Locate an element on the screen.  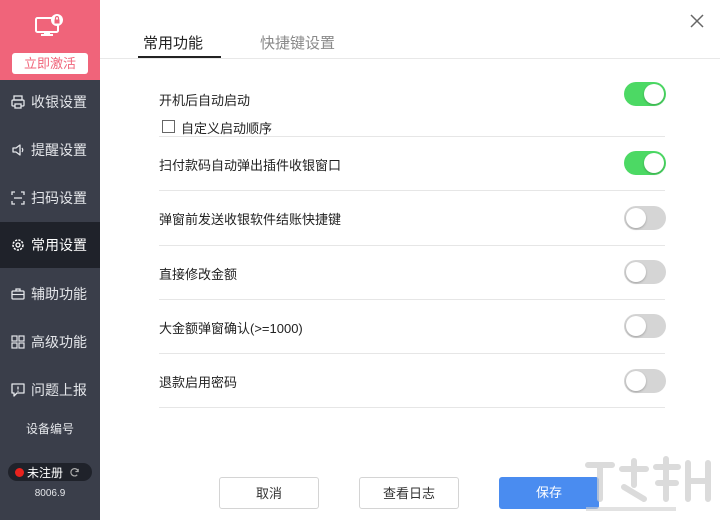
sidebar-item-label: 辅助功能 is located at coordinates (59, 294).